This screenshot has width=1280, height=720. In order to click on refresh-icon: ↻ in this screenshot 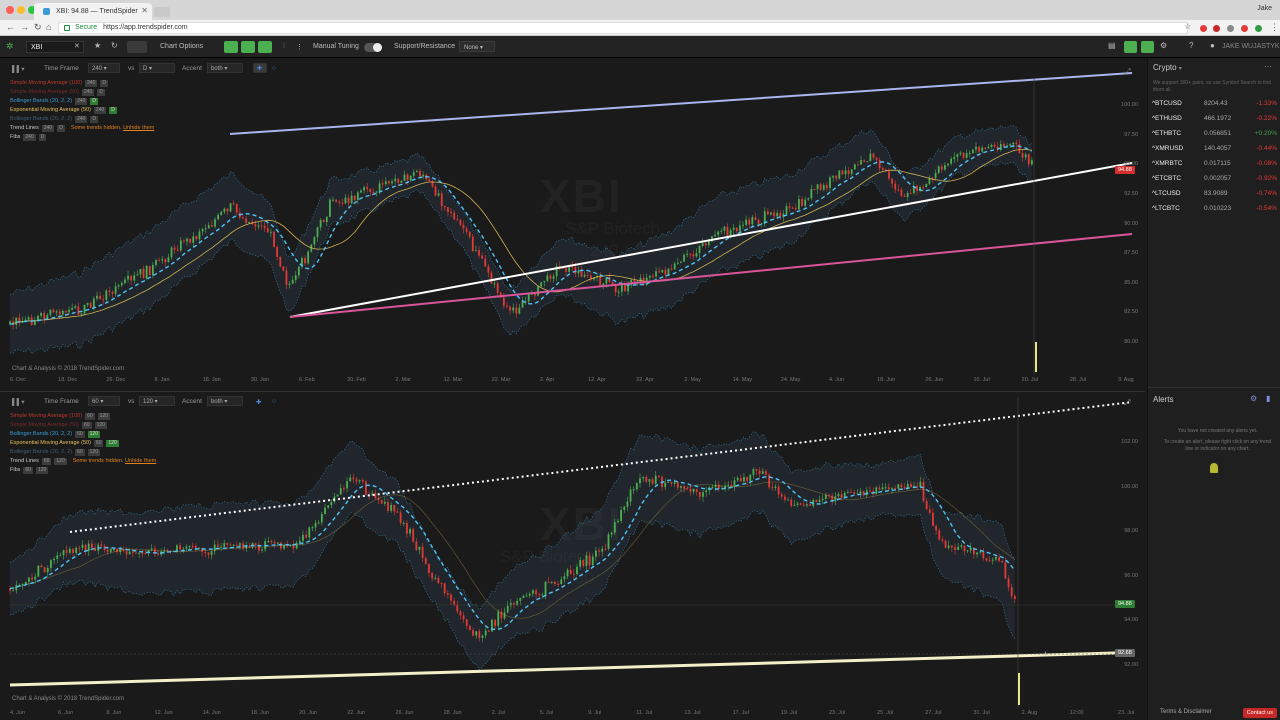, I will do `click(114, 45)`.